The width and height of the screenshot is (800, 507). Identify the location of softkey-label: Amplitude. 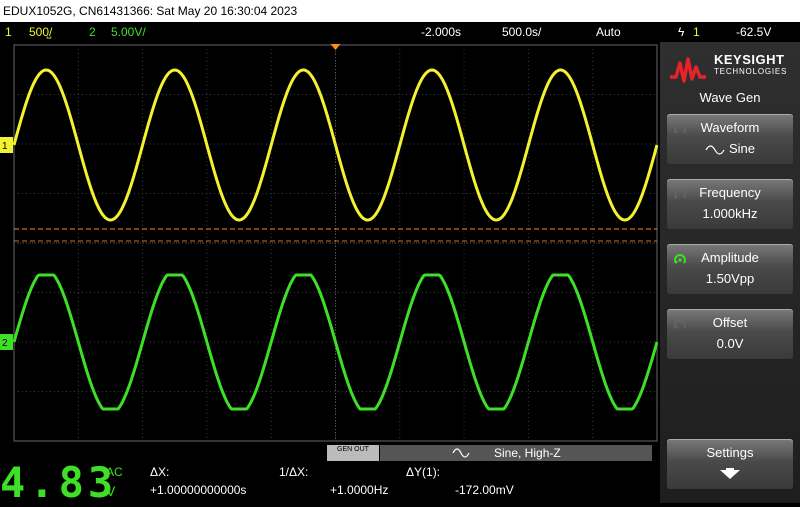
(730, 257).